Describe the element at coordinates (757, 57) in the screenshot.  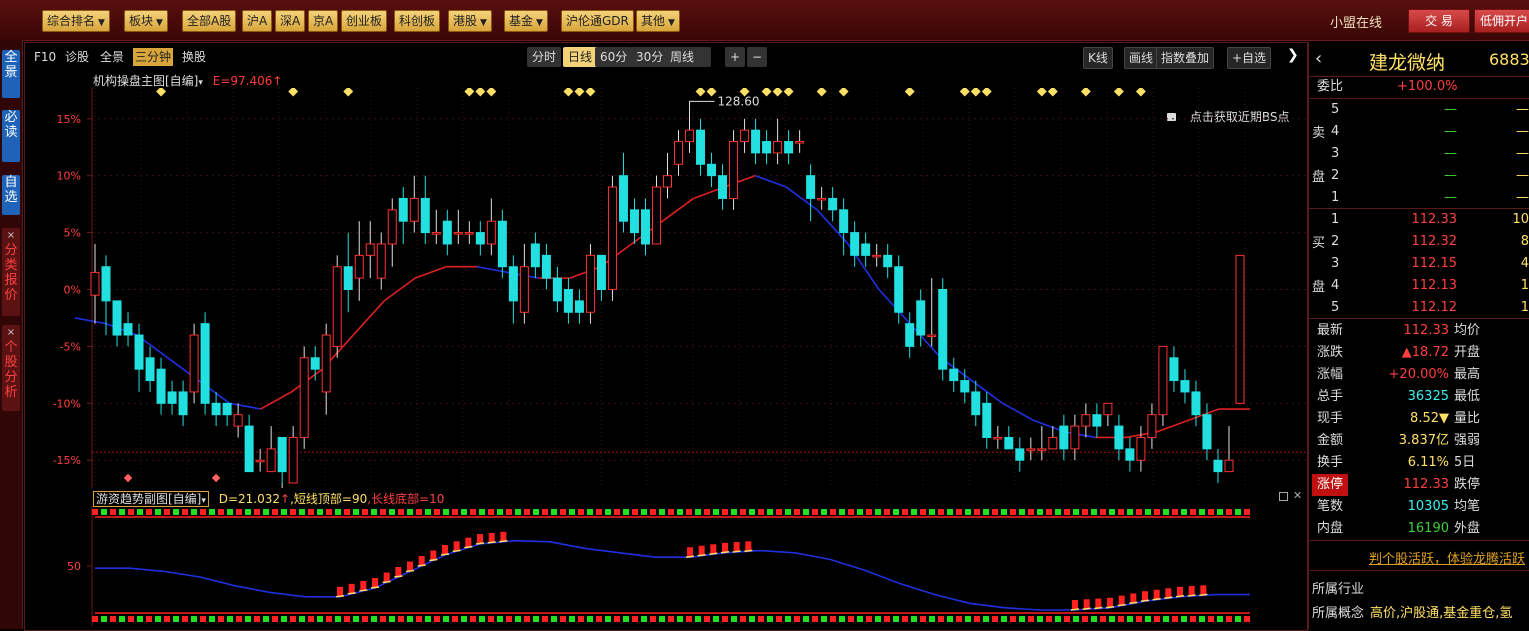
I see `zoom-out-button: −` at that location.